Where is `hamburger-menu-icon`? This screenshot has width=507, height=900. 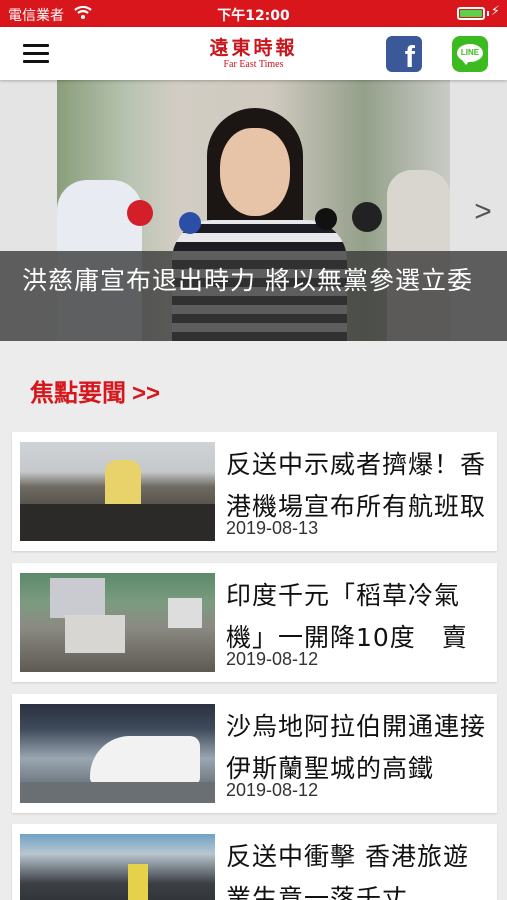
hamburger-menu-icon is located at coordinates (37, 54).